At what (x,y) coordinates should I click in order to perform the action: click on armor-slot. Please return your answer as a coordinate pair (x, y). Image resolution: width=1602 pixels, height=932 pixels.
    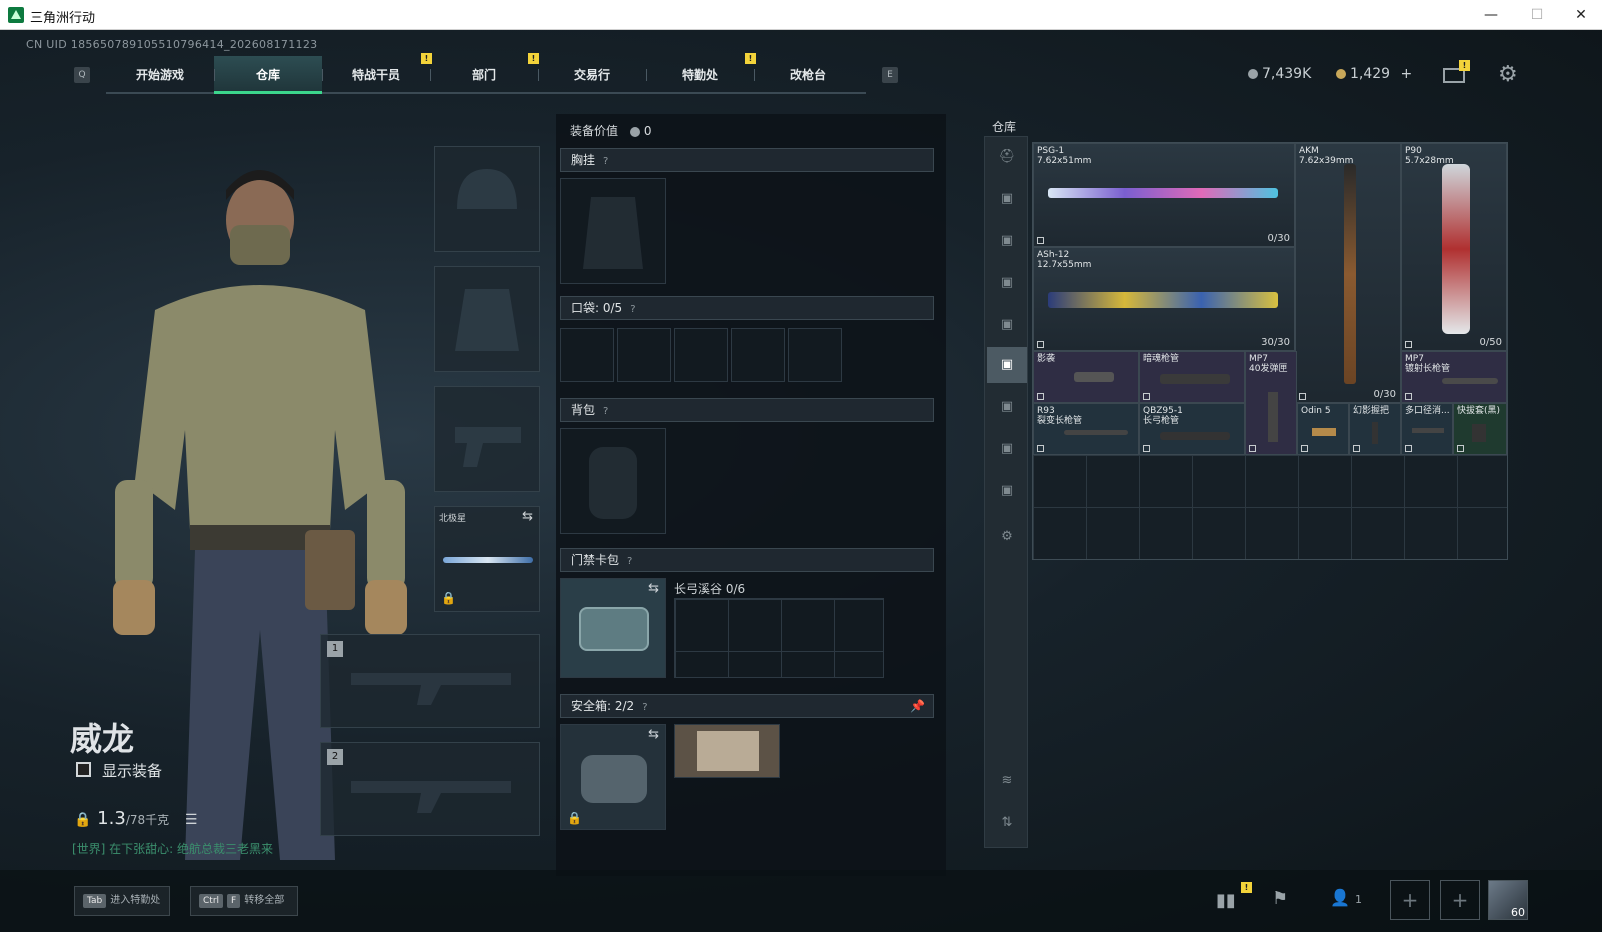
    Looking at the image, I should click on (487, 319).